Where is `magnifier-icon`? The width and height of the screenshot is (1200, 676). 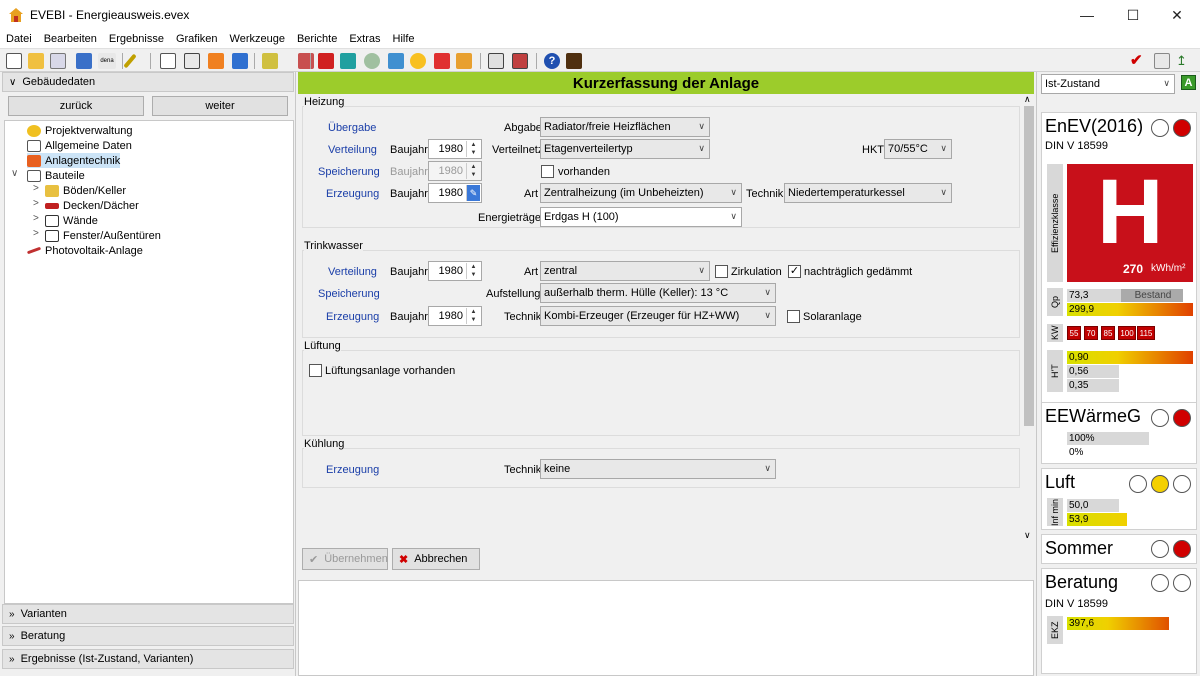
magnifier-icon is located at coordinates (372, 61).